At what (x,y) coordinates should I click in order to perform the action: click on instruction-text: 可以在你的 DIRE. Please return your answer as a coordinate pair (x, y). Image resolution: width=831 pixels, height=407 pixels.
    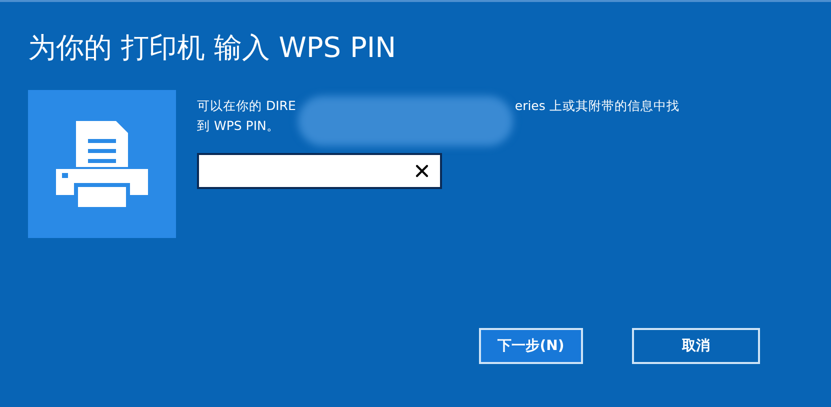
    Looking at the image, I should click on (246, 106).